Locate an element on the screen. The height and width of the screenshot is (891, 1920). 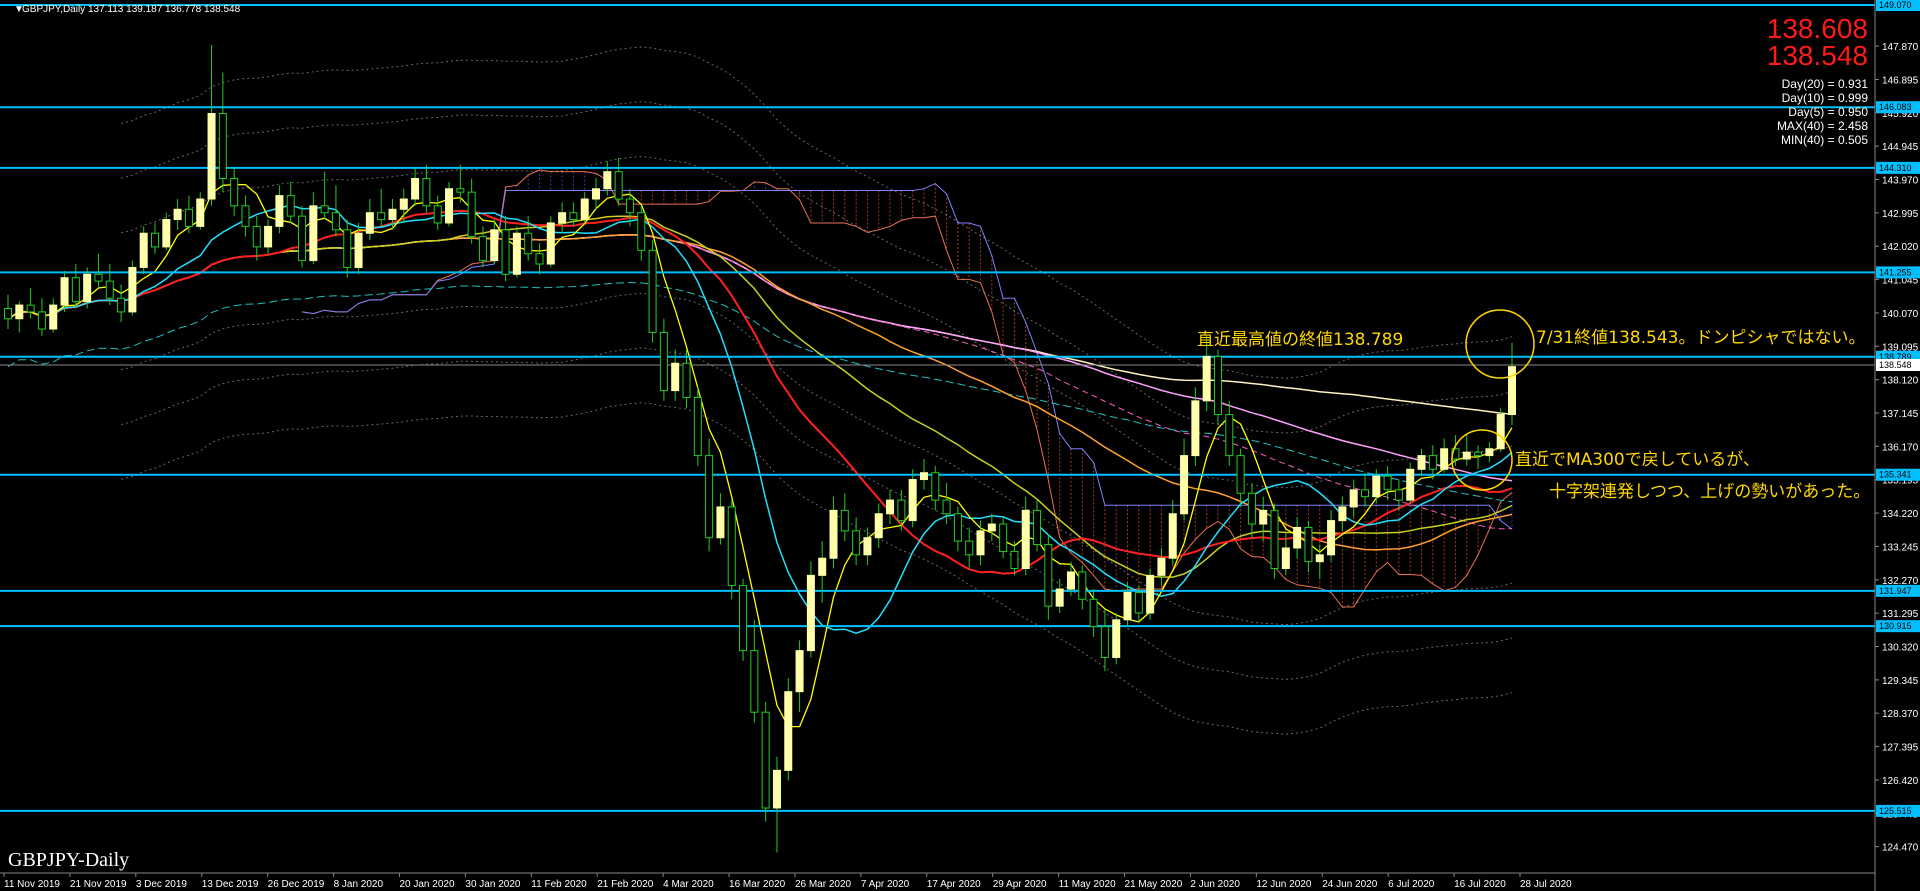
time-tick-label: 11 Nov 2019 is located at coordinates (32, 884).